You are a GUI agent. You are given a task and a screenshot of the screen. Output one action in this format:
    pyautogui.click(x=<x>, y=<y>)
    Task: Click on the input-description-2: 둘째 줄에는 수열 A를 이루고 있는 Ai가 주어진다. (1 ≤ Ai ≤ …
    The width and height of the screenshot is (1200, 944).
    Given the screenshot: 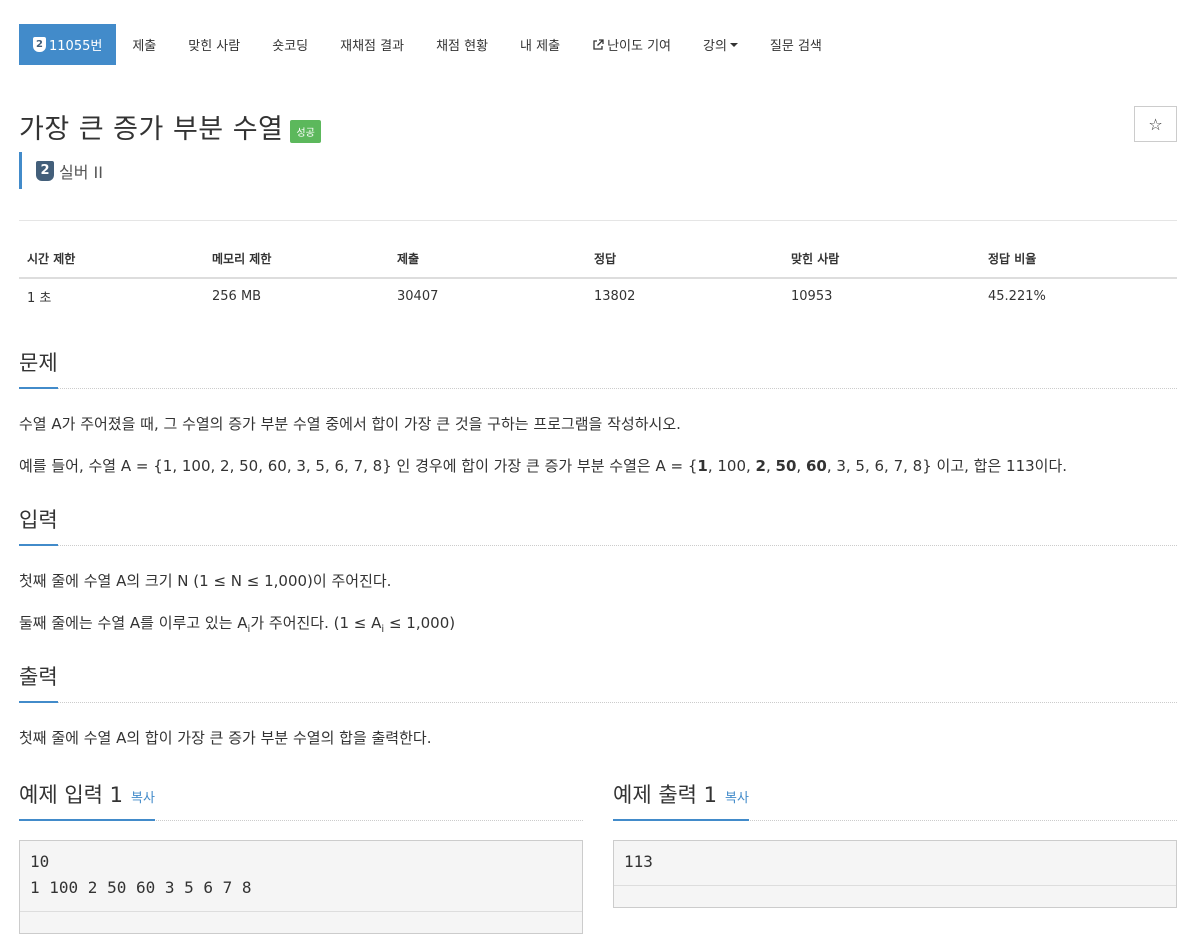 What is the action you would take?
    pyautogui.click(x=237, y=624)
    